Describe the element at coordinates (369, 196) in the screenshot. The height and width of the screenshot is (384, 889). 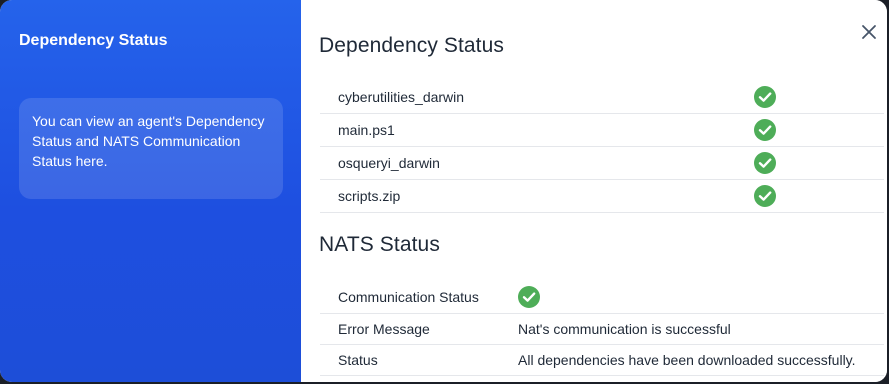
I see `dependency-name: scripts.zip` at that location.